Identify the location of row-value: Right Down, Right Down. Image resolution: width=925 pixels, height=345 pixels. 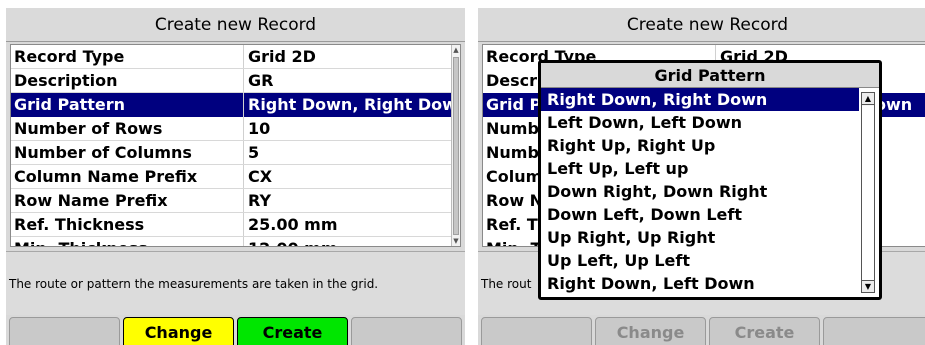
(351, 105).